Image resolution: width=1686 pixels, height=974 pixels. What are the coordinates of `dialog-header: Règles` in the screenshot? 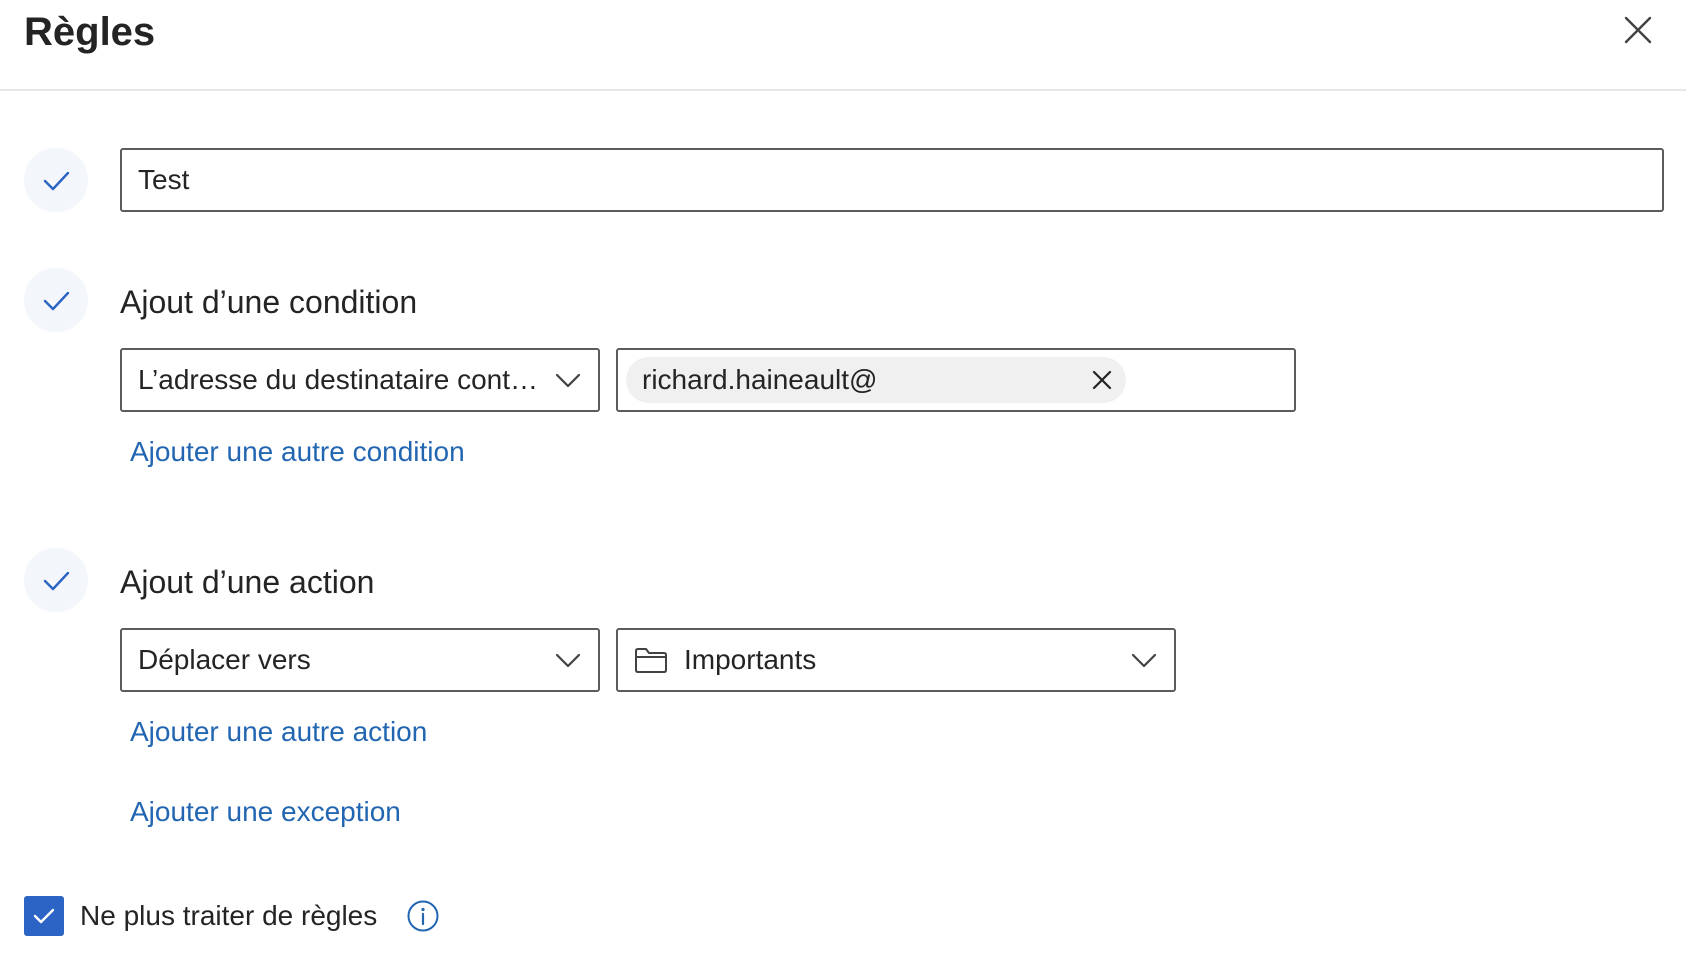 It's located at (843, 45).